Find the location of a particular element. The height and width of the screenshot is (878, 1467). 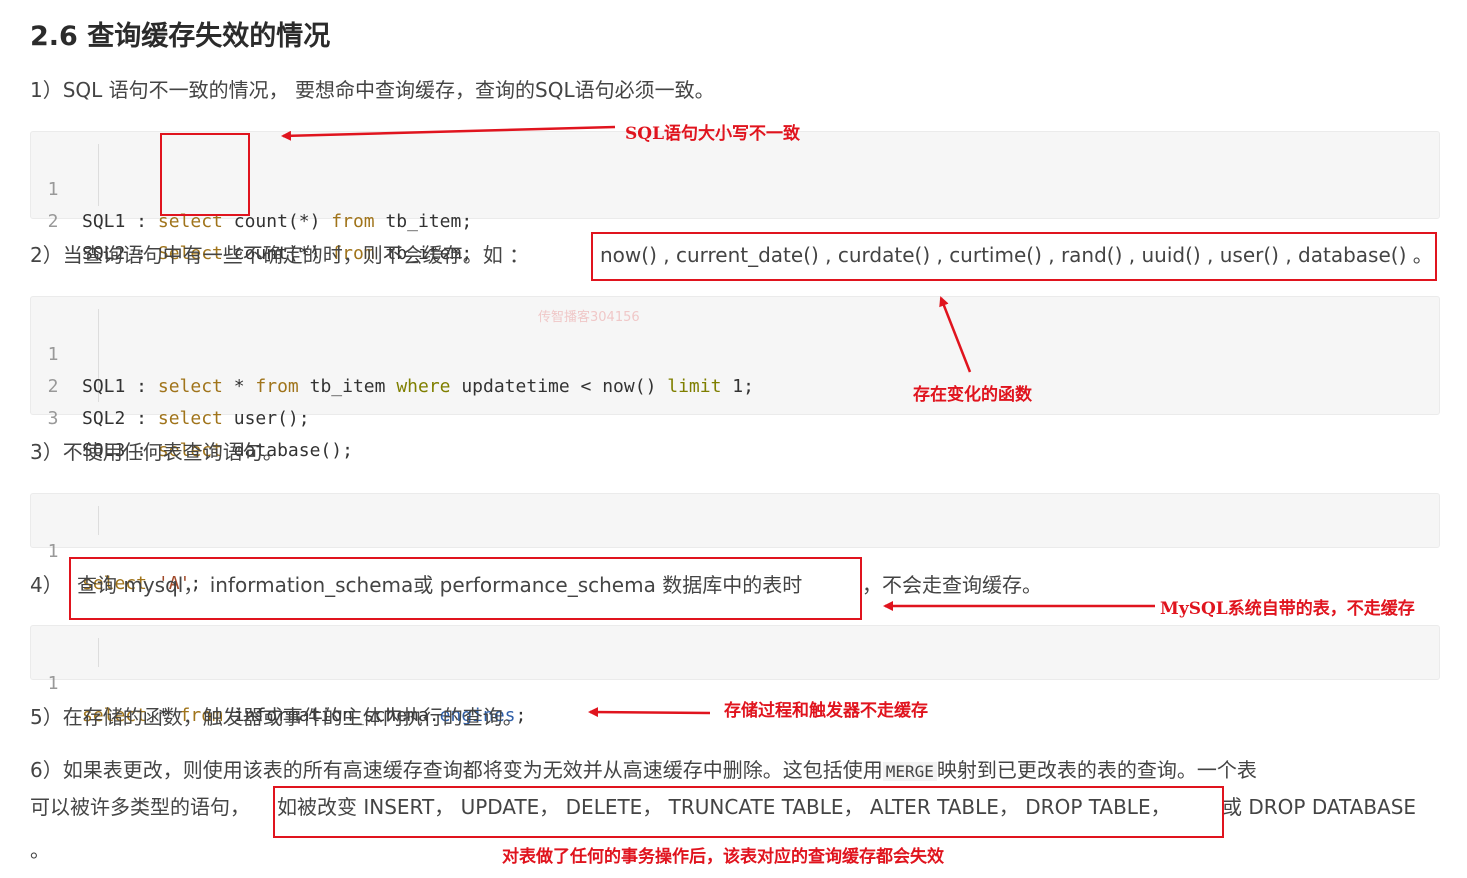

arrow-stored-procedures is located at coordinates (649, 712).